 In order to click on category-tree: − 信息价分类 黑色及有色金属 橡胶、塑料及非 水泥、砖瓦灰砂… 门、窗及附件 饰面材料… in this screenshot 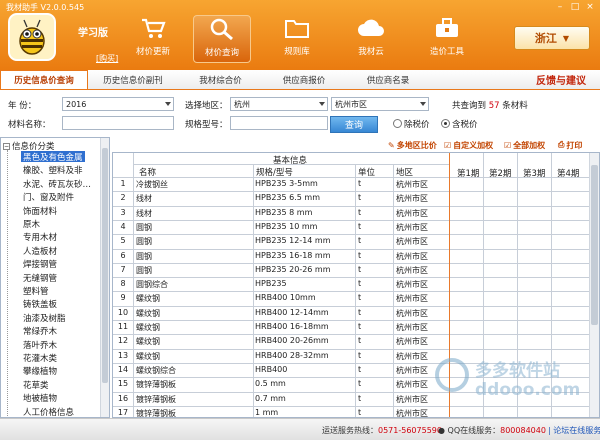, I will do `click(55, 277)`.